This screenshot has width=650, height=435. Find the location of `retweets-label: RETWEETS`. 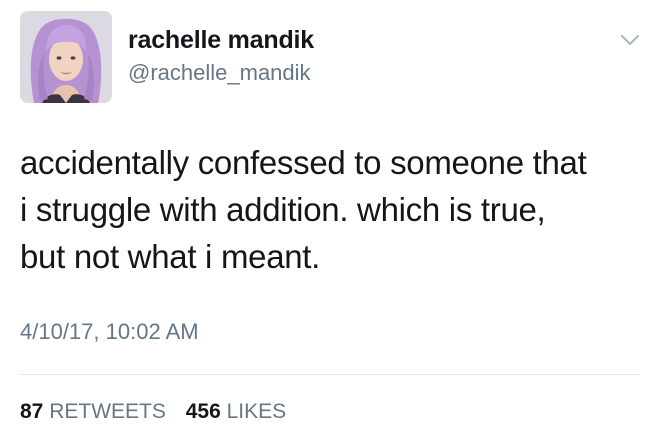

retweets-label: RETWEETS is located at coordinates (107, 411).